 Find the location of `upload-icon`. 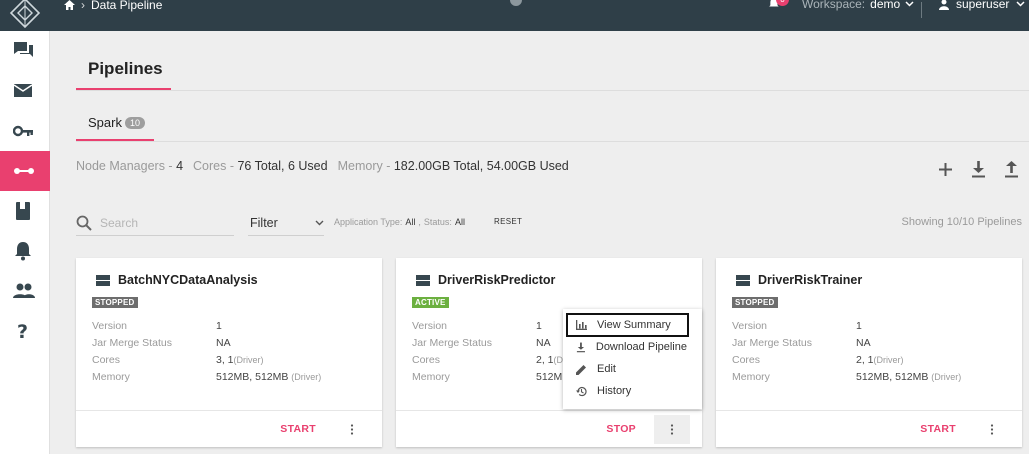

upload-icon is located at coordinates (1011, 169).